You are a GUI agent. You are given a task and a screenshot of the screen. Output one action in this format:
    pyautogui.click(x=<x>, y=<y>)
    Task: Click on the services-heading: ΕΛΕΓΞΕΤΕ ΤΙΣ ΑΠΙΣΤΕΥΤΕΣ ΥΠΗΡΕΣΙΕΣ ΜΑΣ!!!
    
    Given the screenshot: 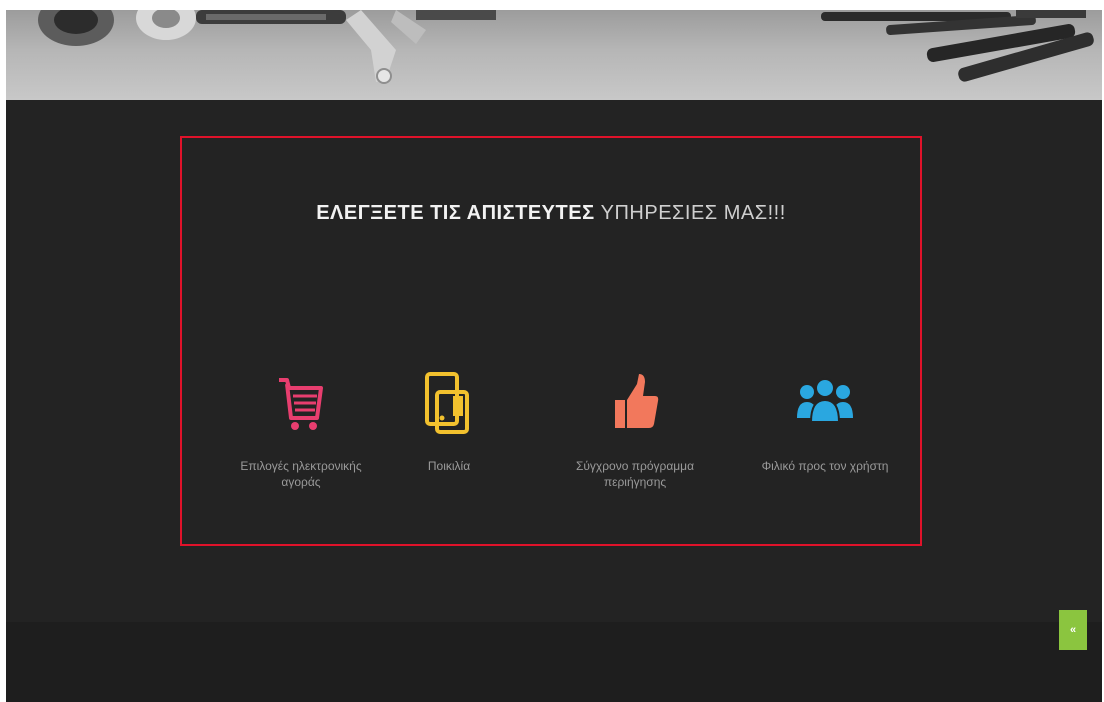 What is the action you would take?
    pyautogui.click(x=551, y=213)
    